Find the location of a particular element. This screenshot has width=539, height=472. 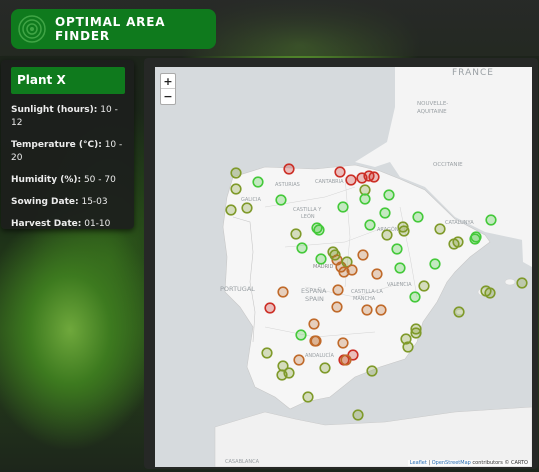

humidity-row: Humidity (%): 50 - 70 is located at coordinates (63, 180).